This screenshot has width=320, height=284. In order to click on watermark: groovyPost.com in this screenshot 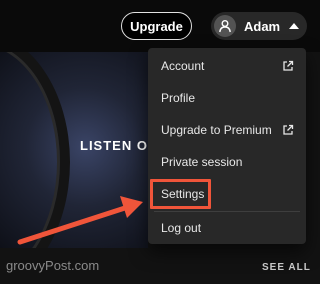, I will do `click(53, 265)`.